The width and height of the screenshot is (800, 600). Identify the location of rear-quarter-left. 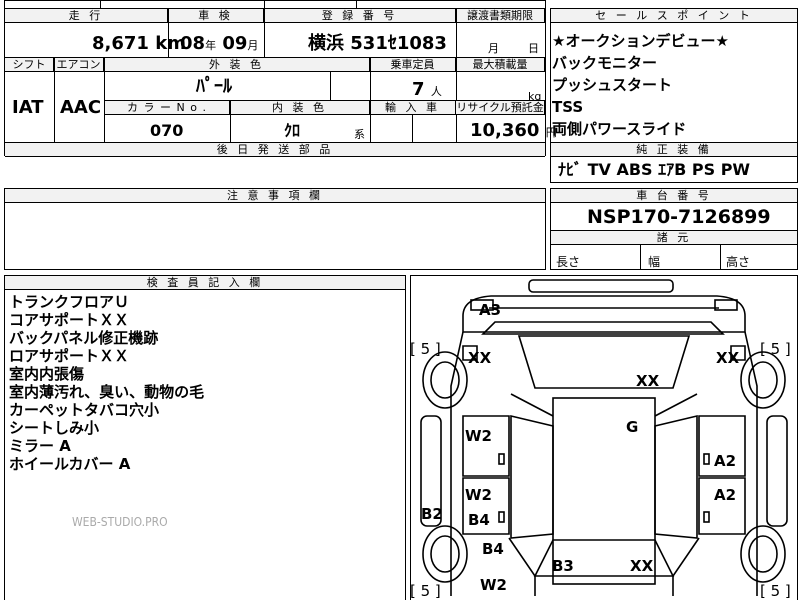
(522, 566).